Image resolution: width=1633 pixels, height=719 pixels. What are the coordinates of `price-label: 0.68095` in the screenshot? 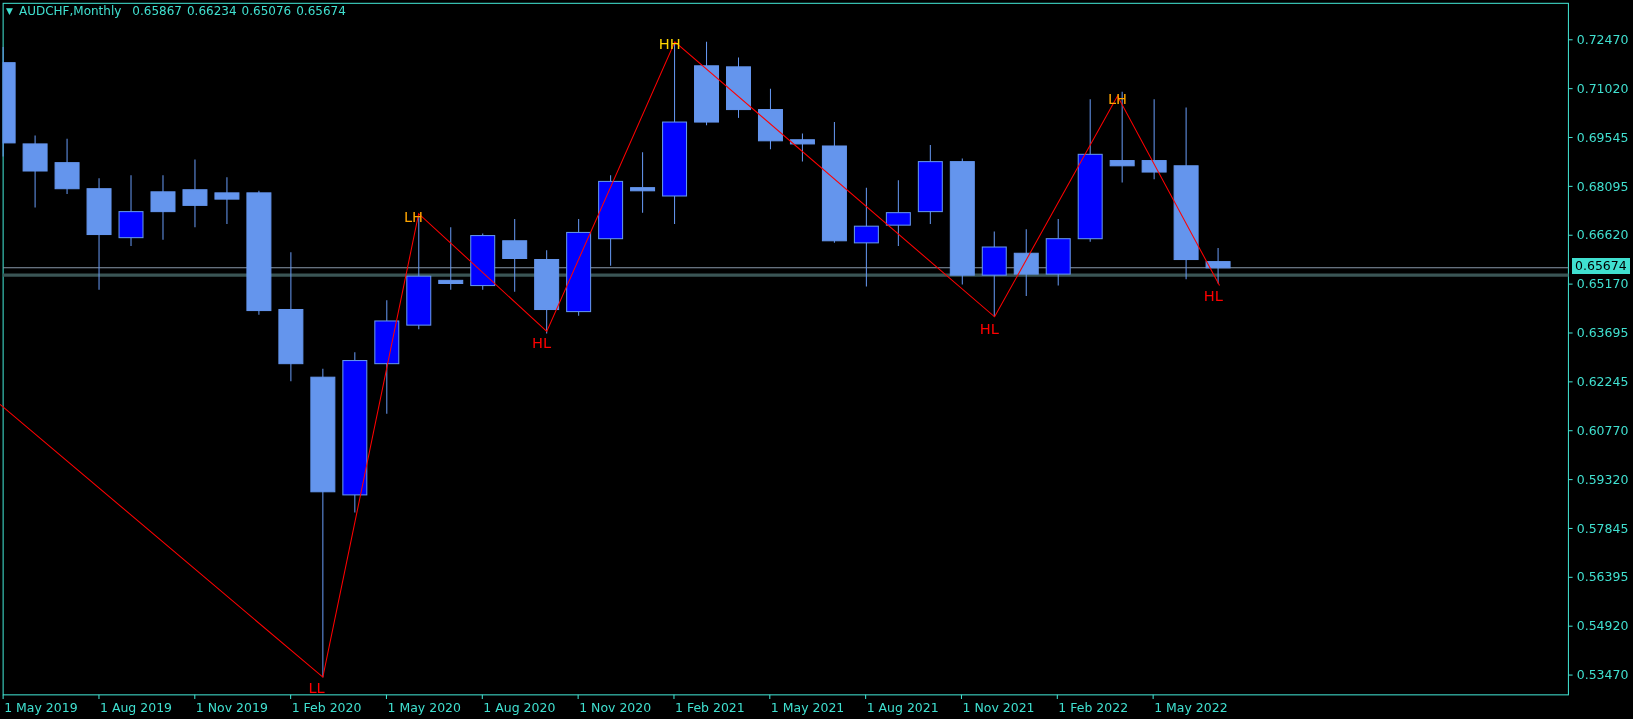 It's located at (1602, 186).